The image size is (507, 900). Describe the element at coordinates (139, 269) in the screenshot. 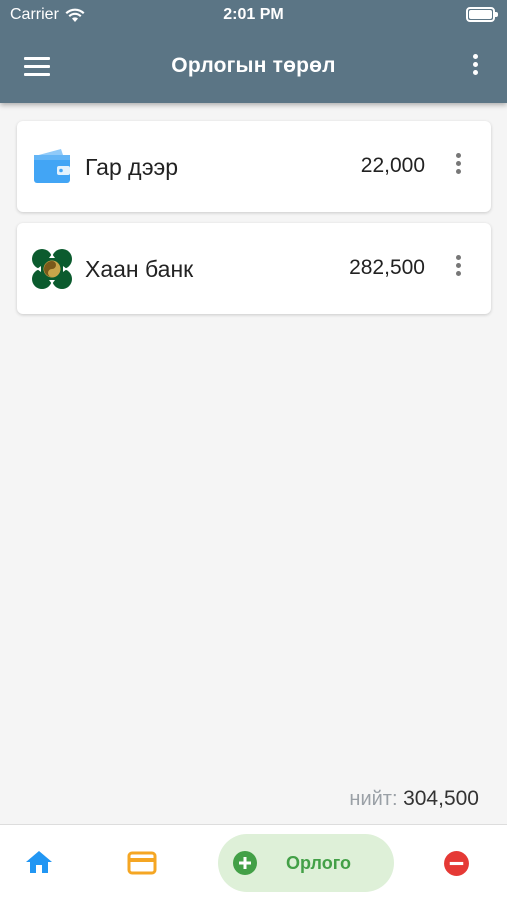

I see `account-name: Хаан банк` at that location.